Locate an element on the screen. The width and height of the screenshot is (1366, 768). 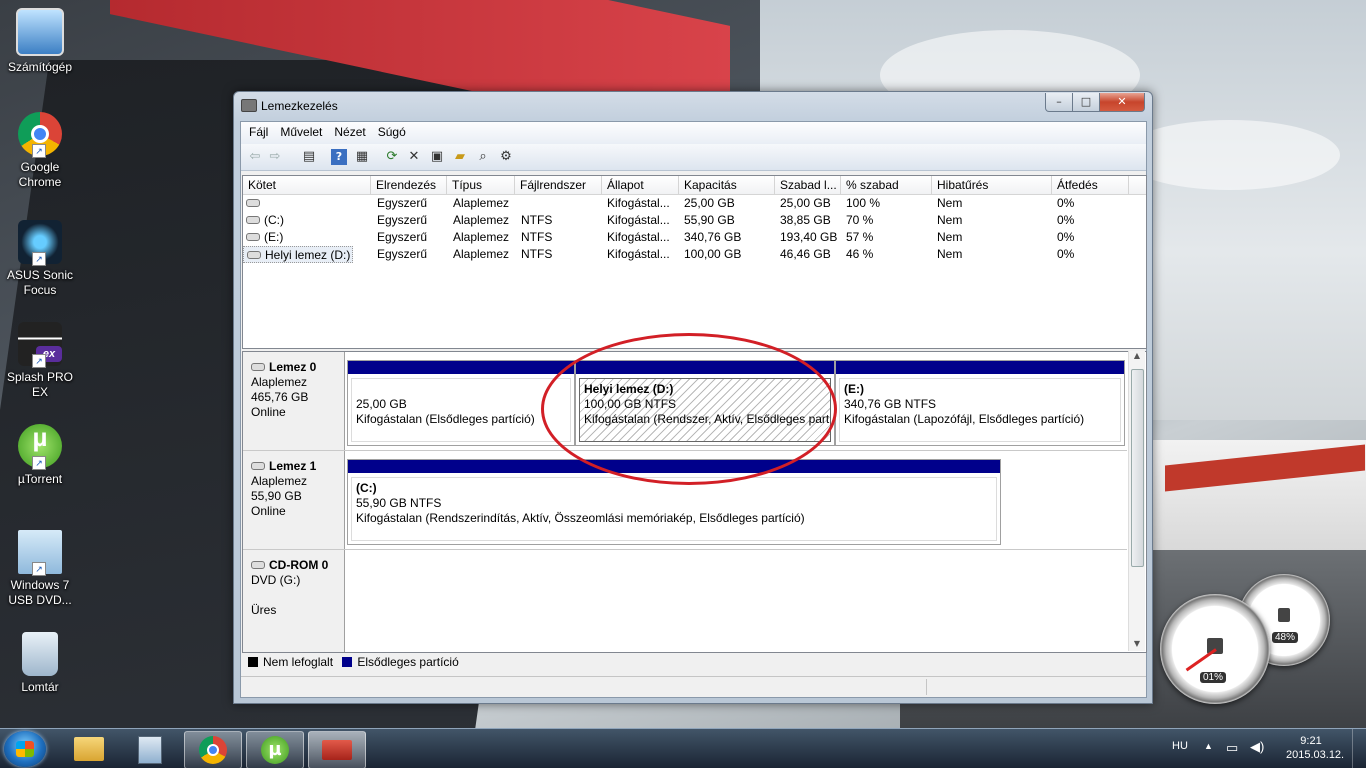
menu-bar: Fájl Művelet Nézet Súgó is located at coordinates (693, 133).